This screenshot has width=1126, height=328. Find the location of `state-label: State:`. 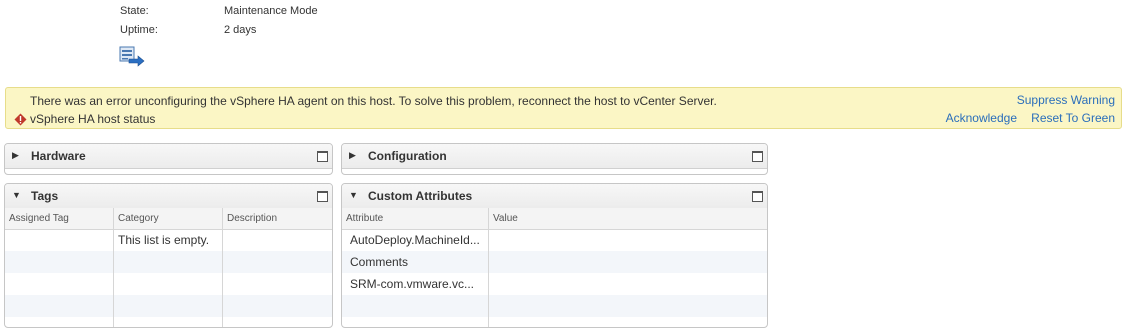

state-label: State: is located at coordinates (134, 11).